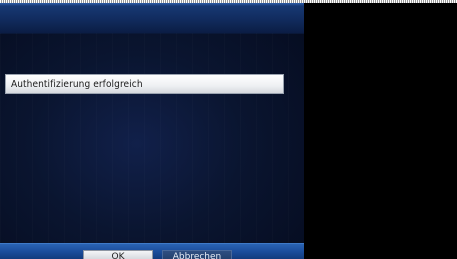 The image size is (457, 259). Describe the element at coordinates (152, 18) in the screenshot. I see `dialog-title-bar` at that location.